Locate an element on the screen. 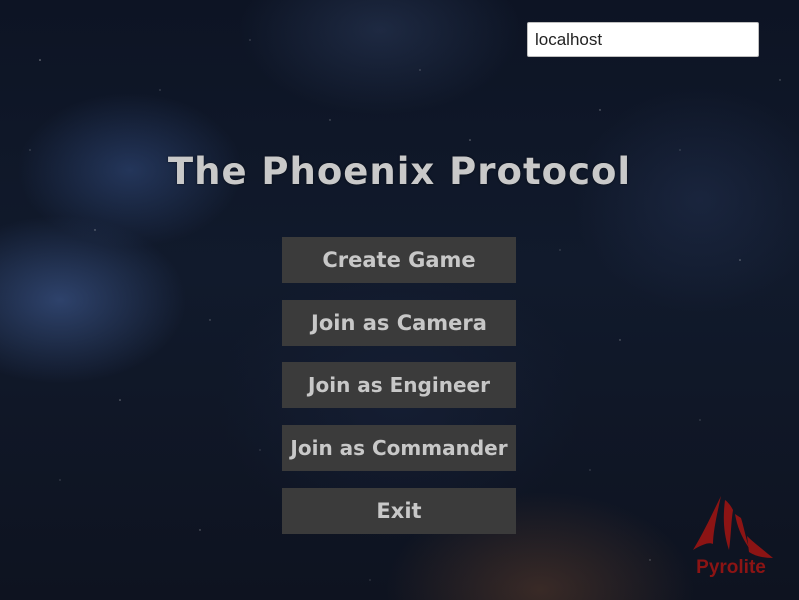 The width and height of the screenshot is (799, 600). server-address-input is located at coordinates (643, 39).